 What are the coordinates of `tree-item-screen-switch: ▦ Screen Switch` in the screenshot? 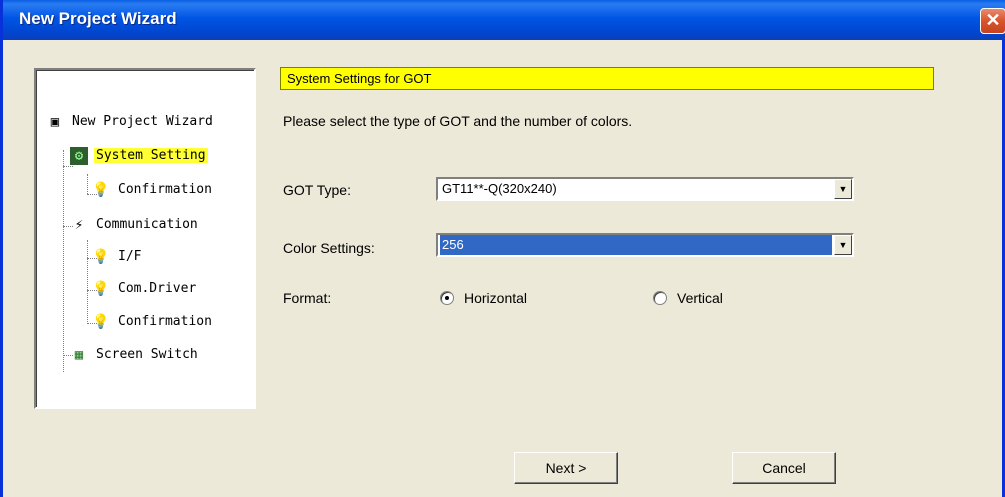 It's located at (135, 355).